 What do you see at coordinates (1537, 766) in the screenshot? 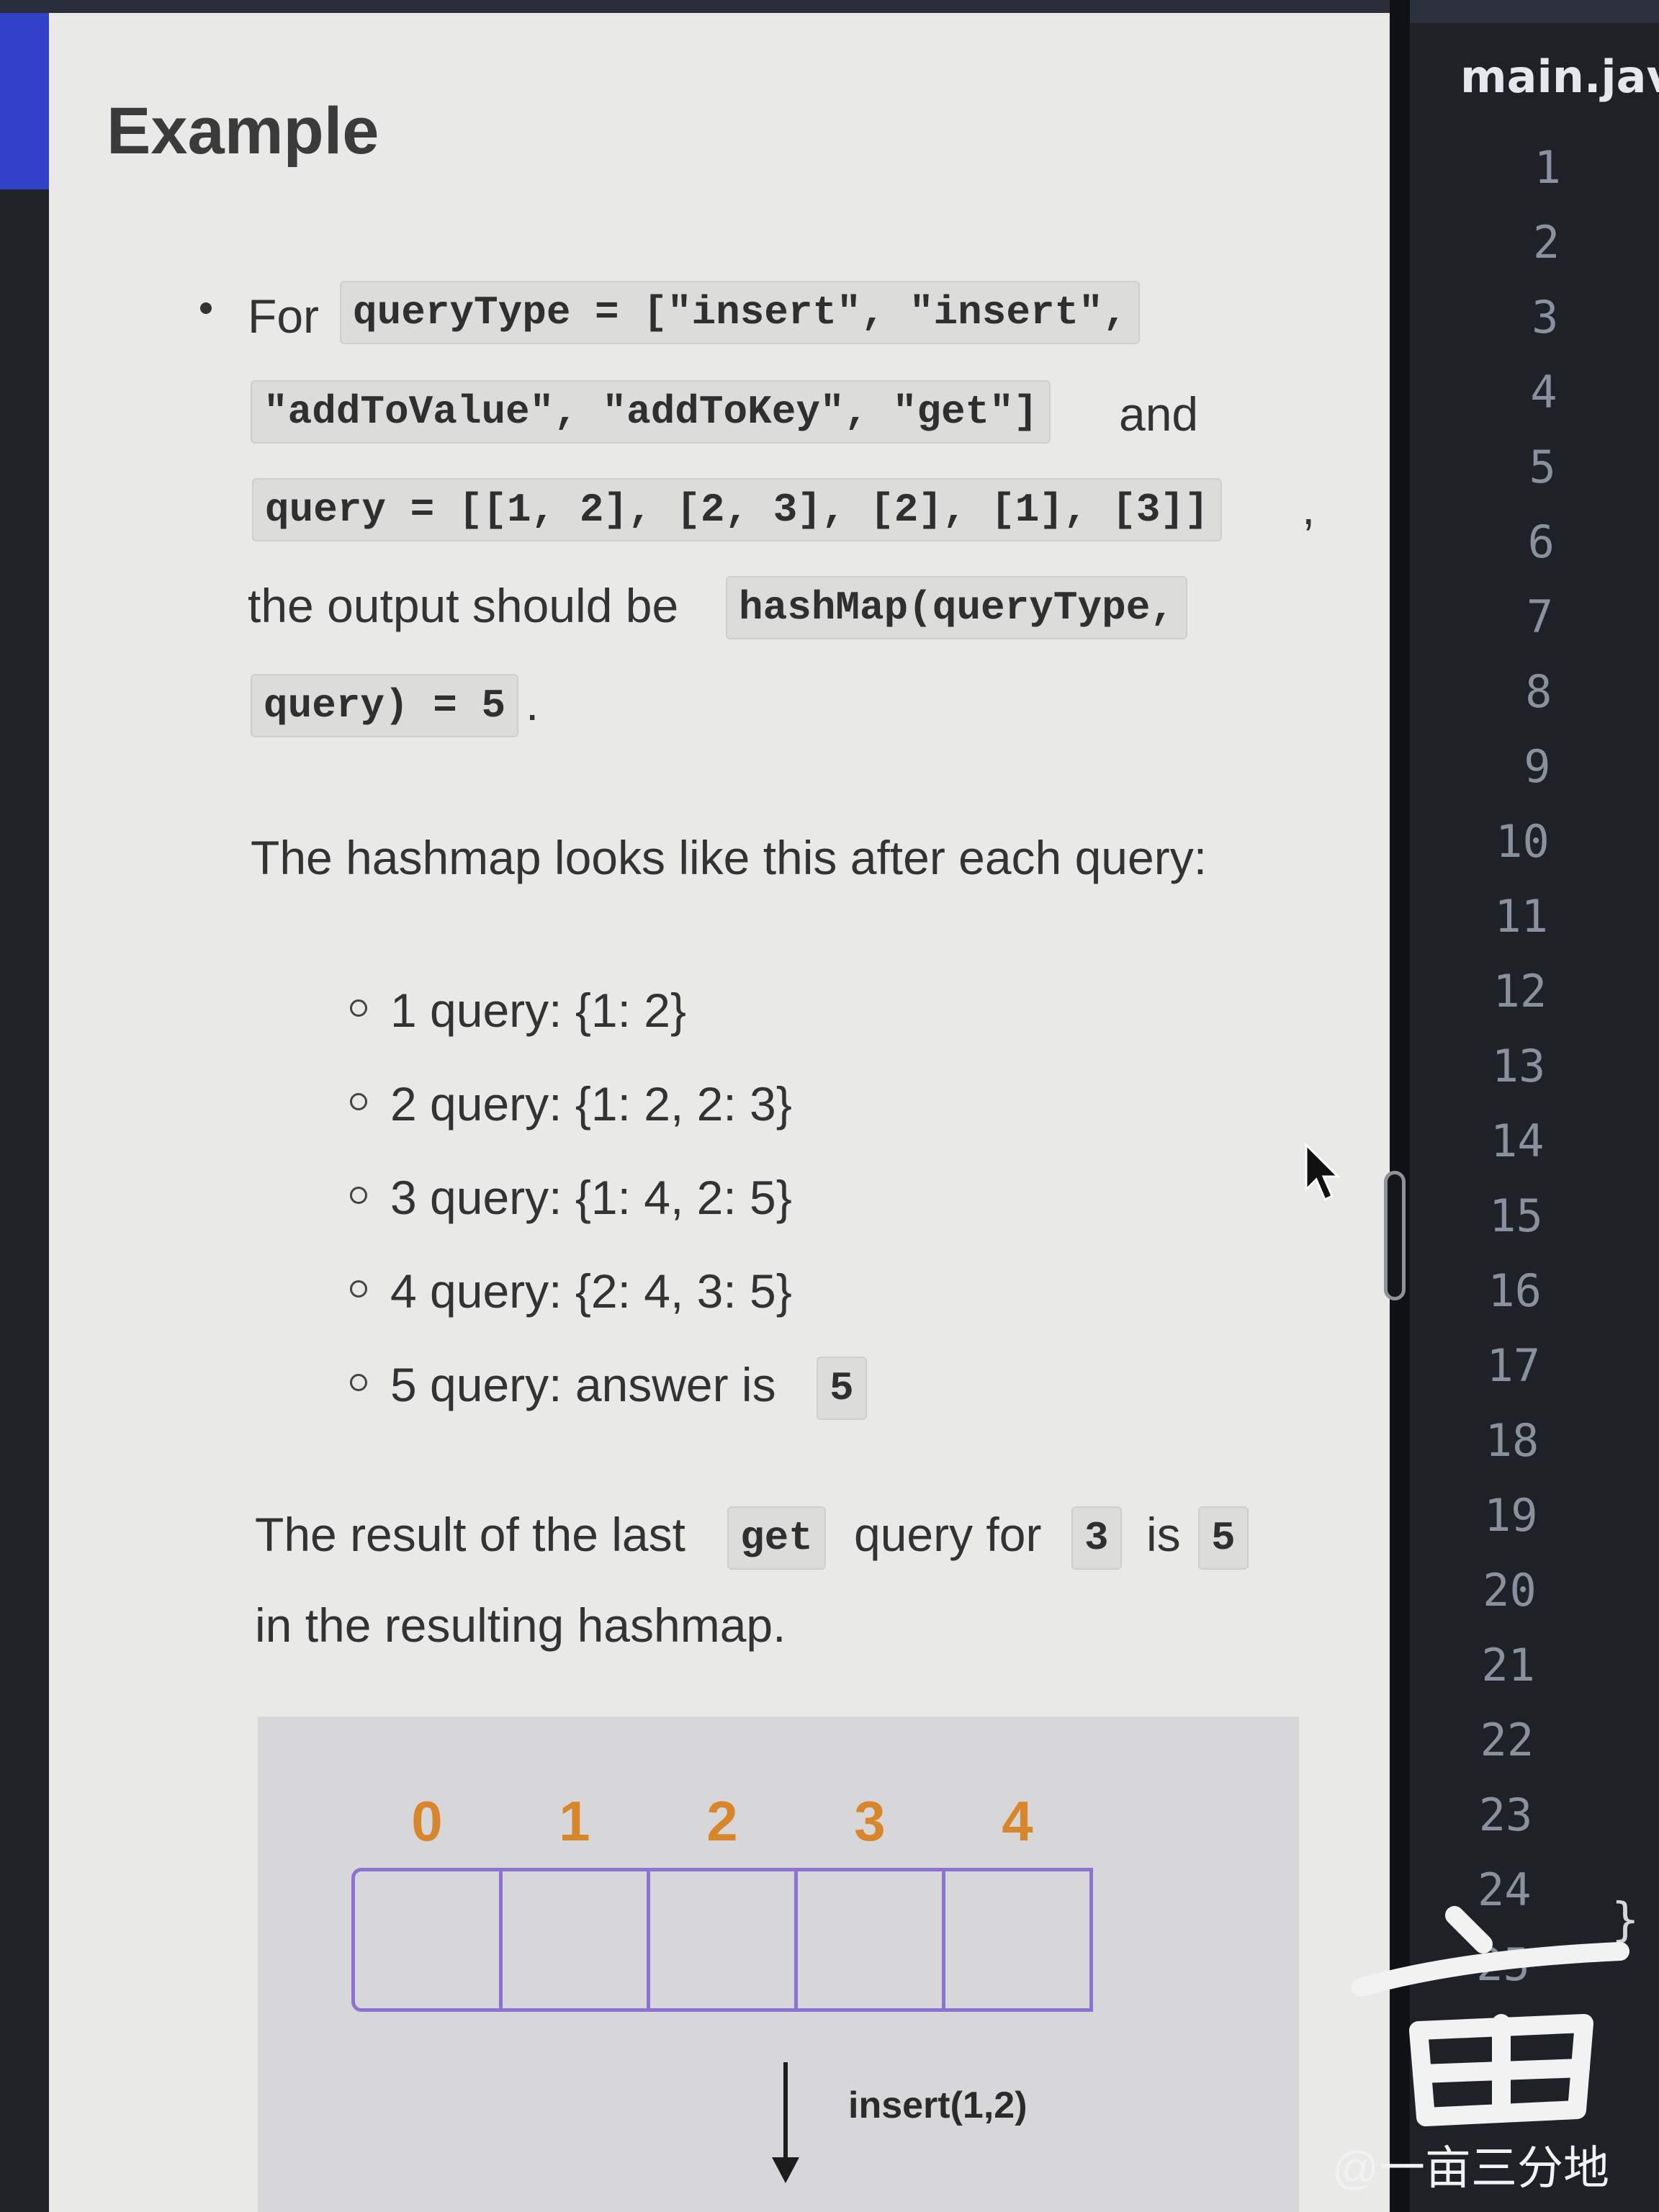
I see `line-number: 9` at bounding box center [1537, 766].